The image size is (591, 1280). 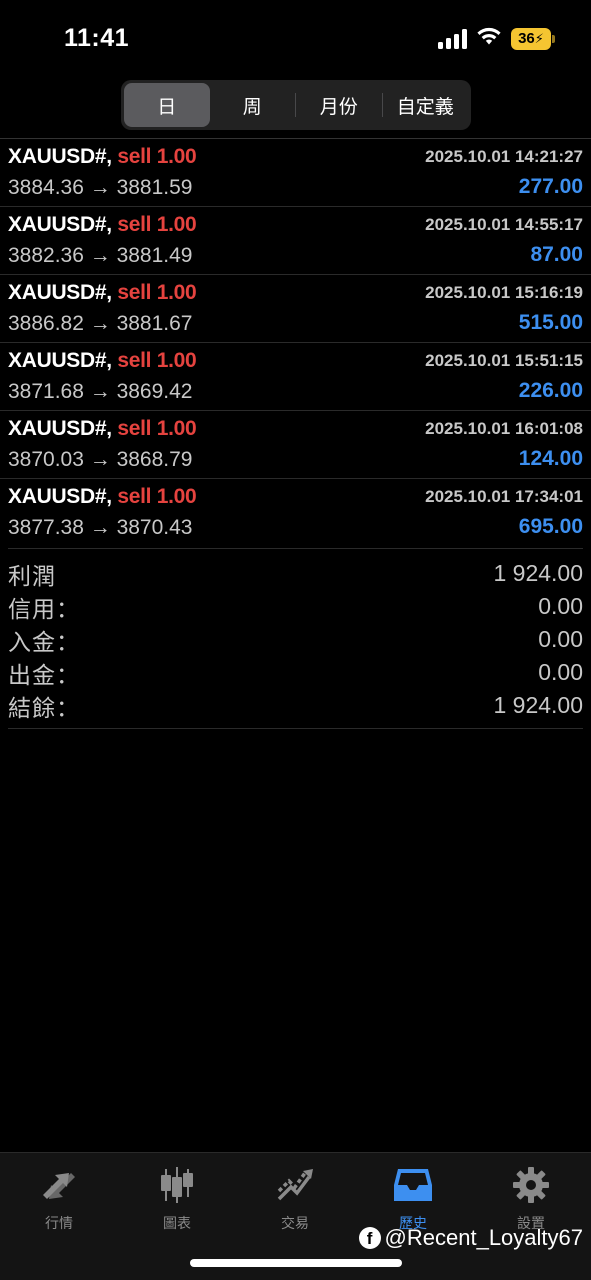 I want to click on tab-label: 圖表, so click(x=177, y=1223).